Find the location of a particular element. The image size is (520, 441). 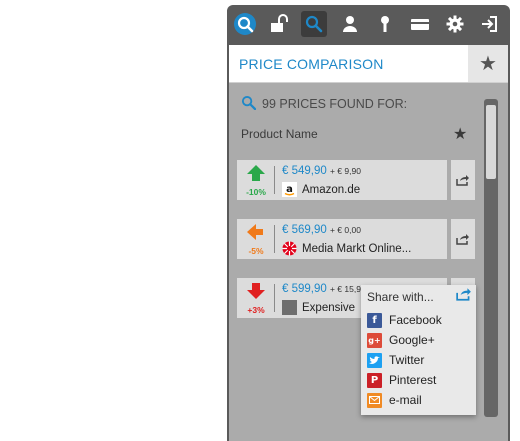

price-line: € 599,90 + € 15,90 is located at coordinates (324, 289).